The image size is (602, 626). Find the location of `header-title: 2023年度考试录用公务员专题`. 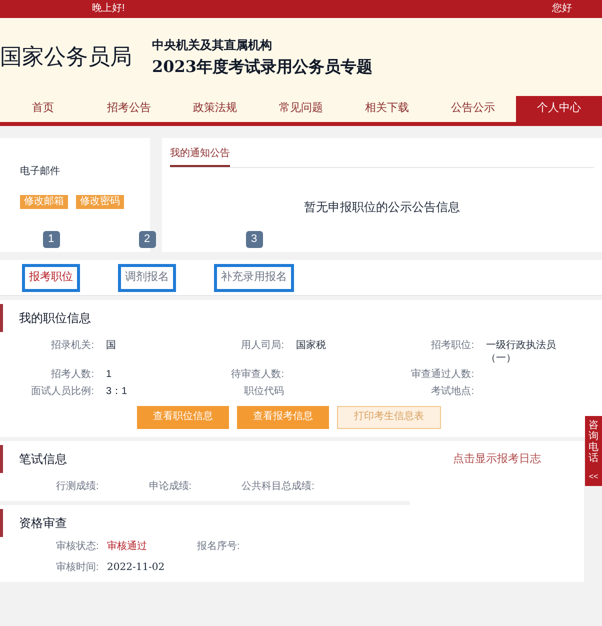

header-title: 2023年度考试录用公务员专题 is located at coordinates (262, 66).